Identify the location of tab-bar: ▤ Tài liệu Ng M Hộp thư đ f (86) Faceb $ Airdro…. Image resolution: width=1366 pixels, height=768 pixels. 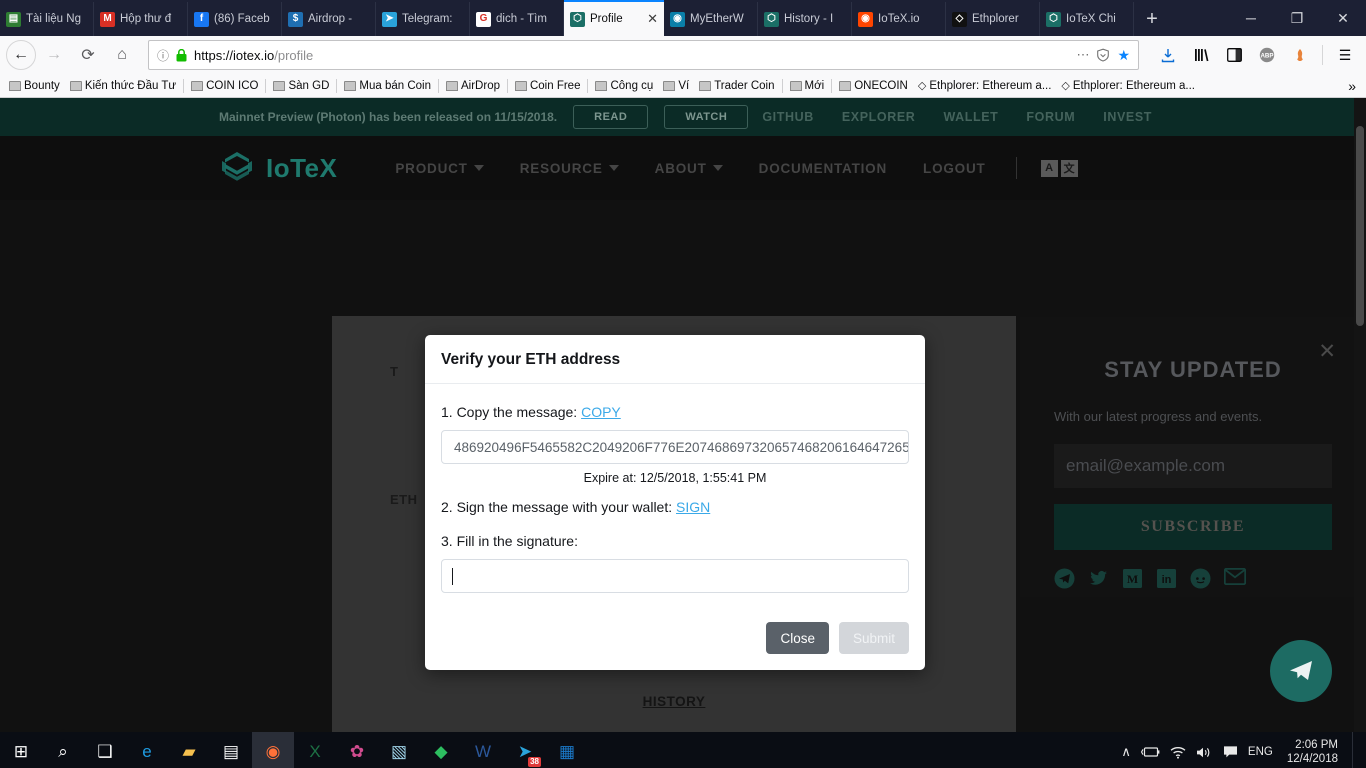
(683, 18).